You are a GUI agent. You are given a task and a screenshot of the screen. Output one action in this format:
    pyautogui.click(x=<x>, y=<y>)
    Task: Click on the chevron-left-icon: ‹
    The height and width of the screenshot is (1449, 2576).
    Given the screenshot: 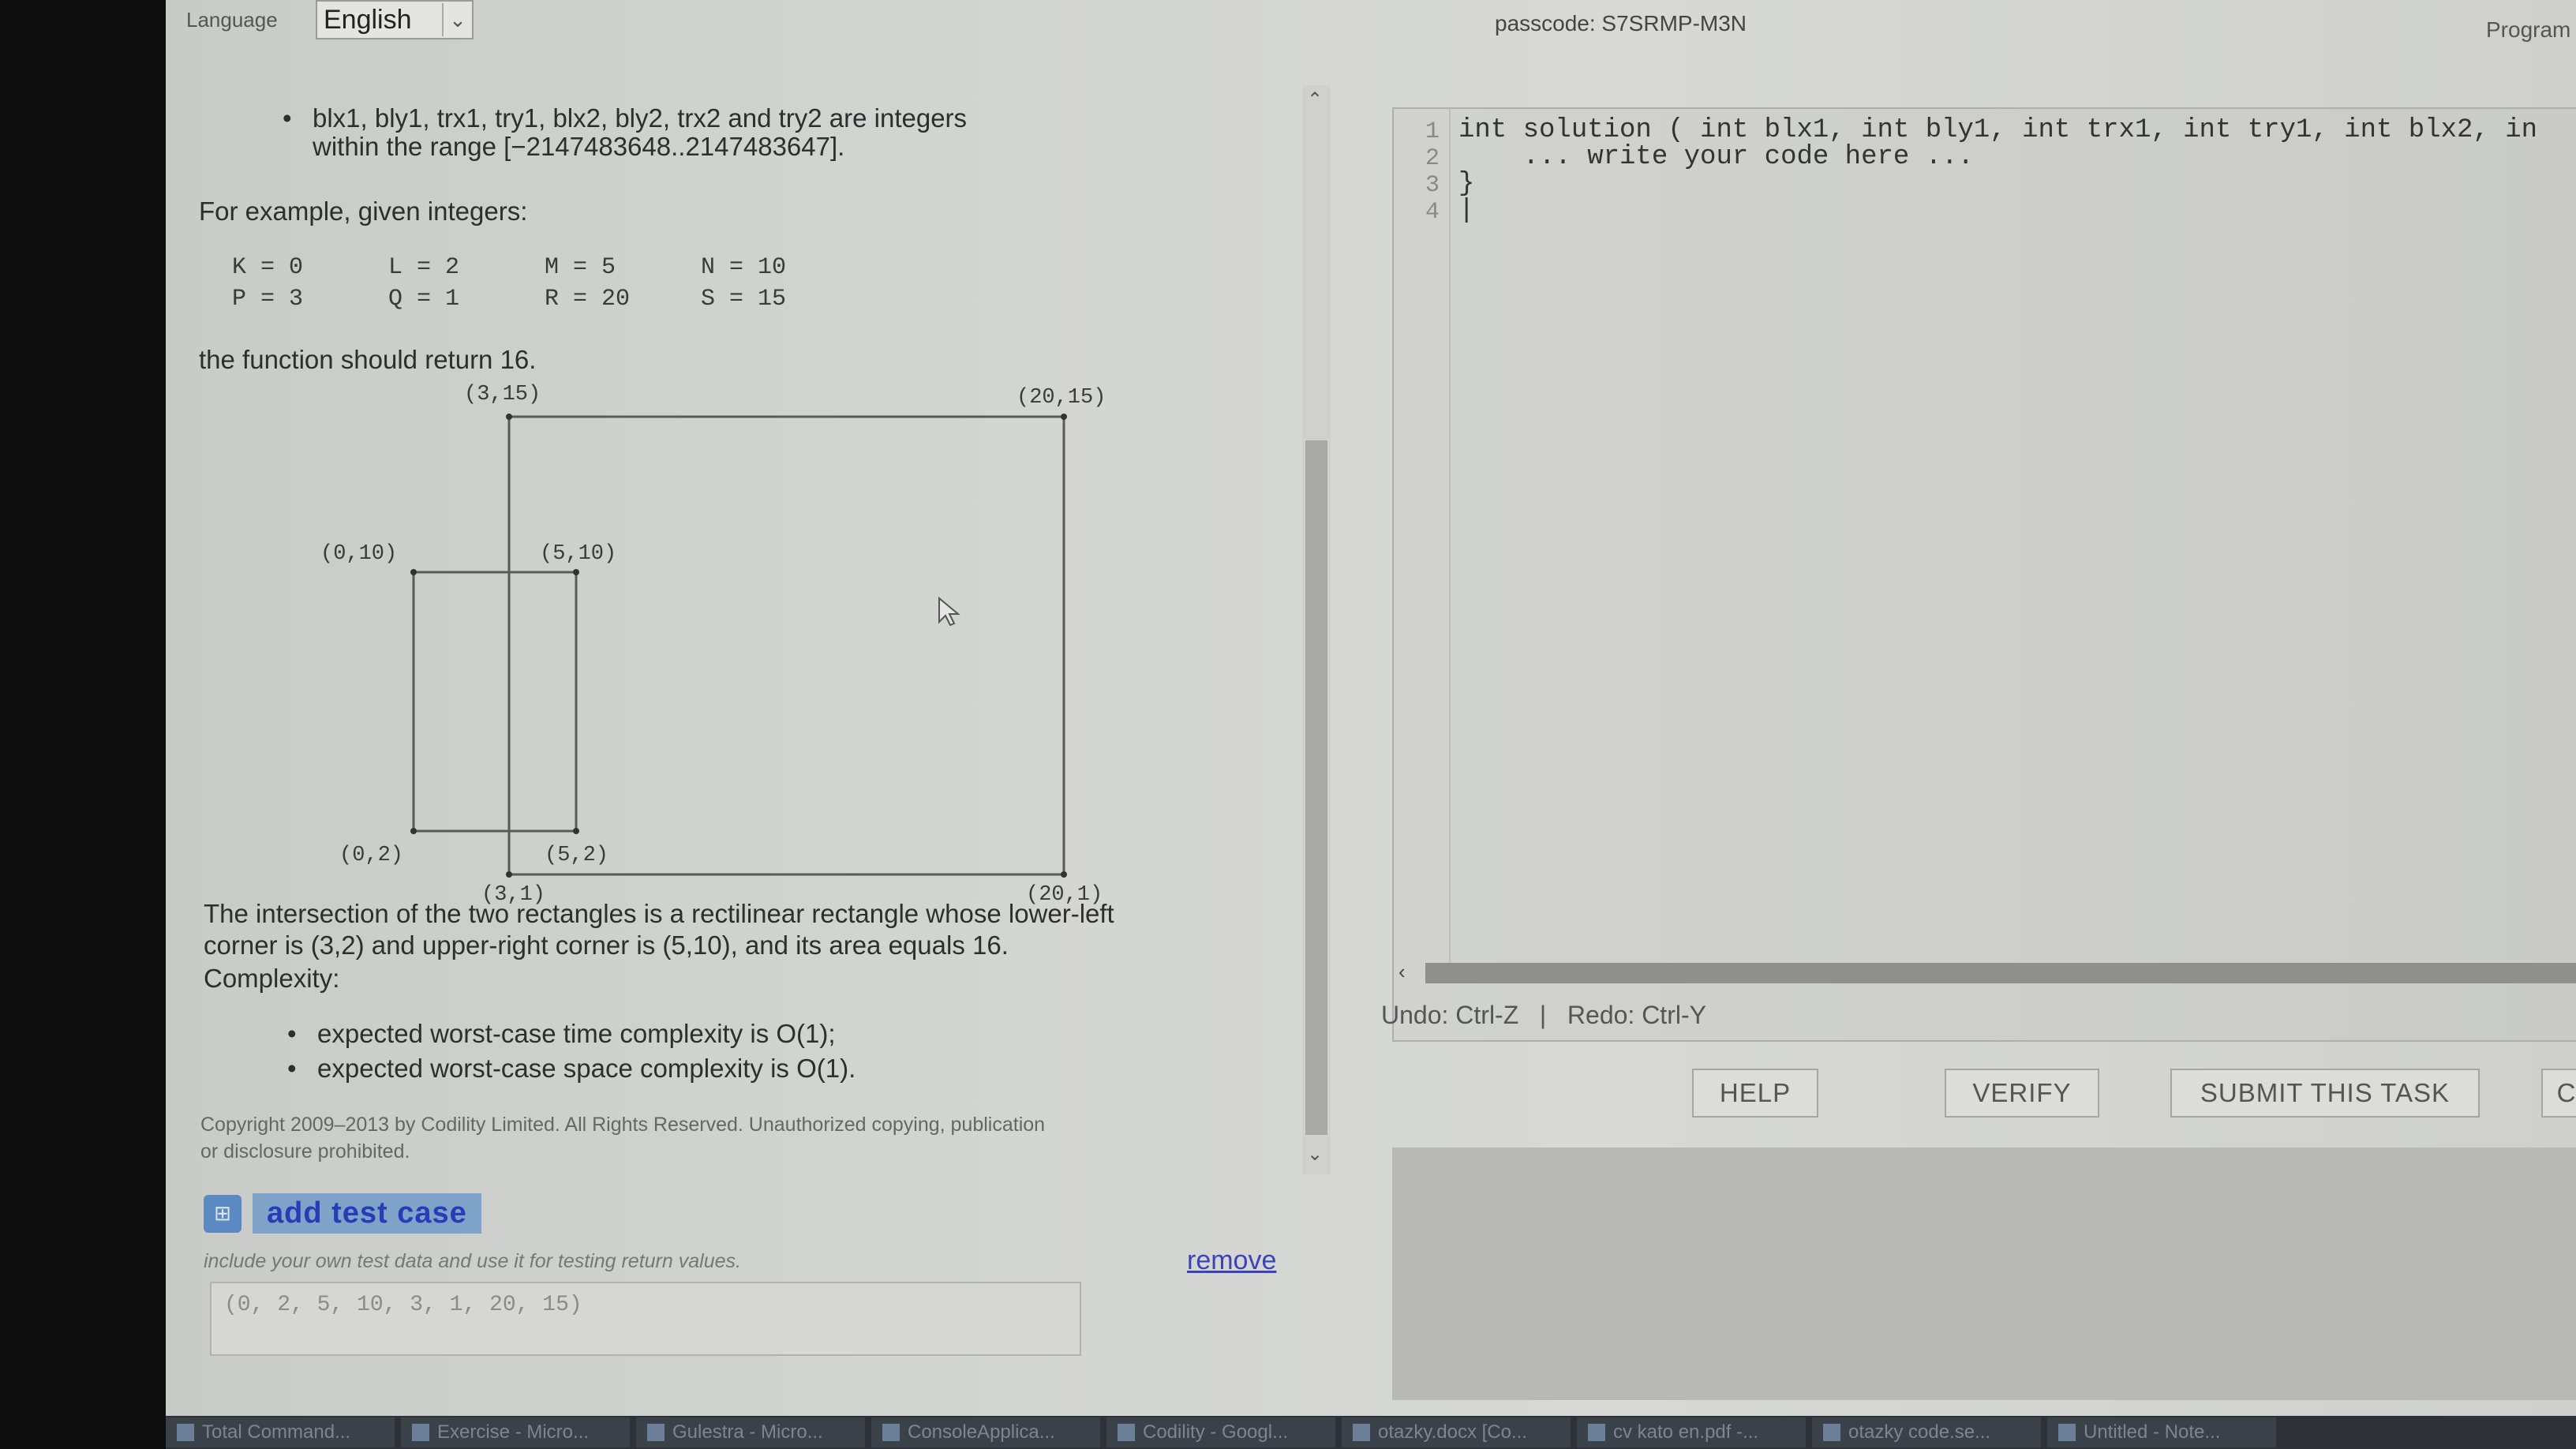 What is the action you would take?
    pyautogui.click(x=1402, y=972)
    